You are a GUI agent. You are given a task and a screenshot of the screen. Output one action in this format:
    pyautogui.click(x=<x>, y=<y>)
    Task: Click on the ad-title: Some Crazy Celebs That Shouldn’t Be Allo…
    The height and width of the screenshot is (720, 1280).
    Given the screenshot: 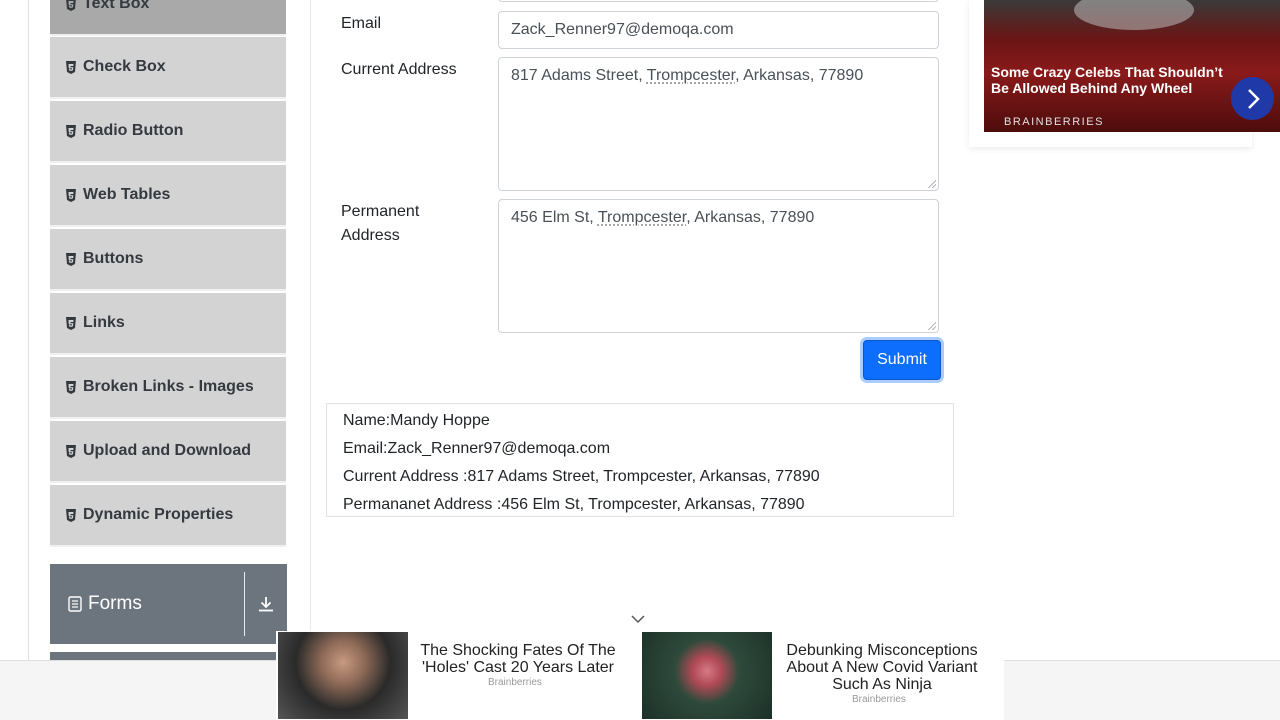 What is the action you would take?
    pyautogui.click(x=1107, y=80)
    